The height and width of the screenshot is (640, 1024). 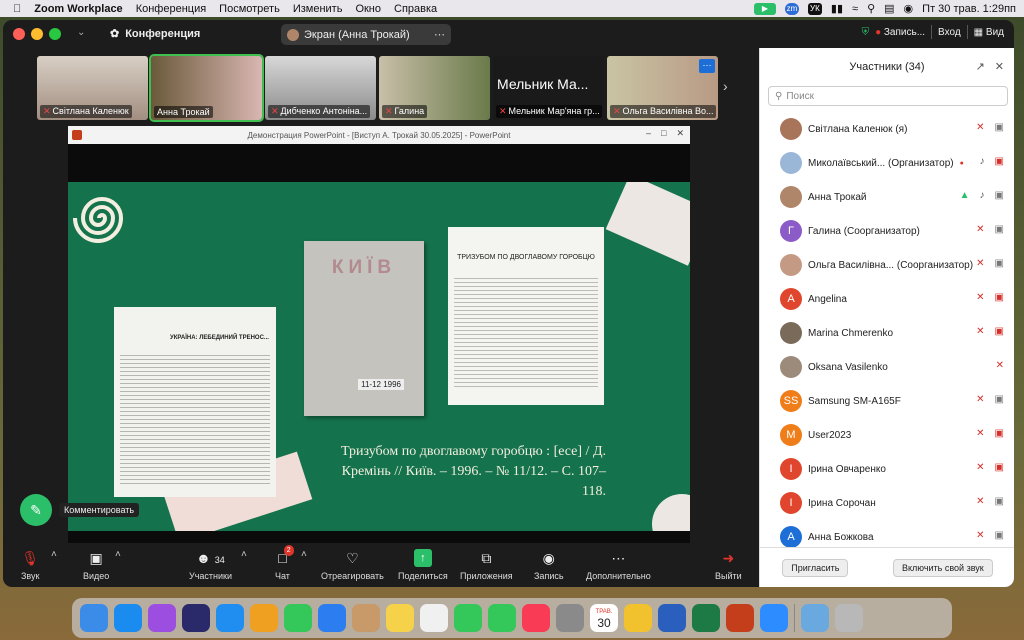 What do you see at coordinates (264, 618) in the screenshot?
I see `pages-icon` at bounding box center [264, 618].